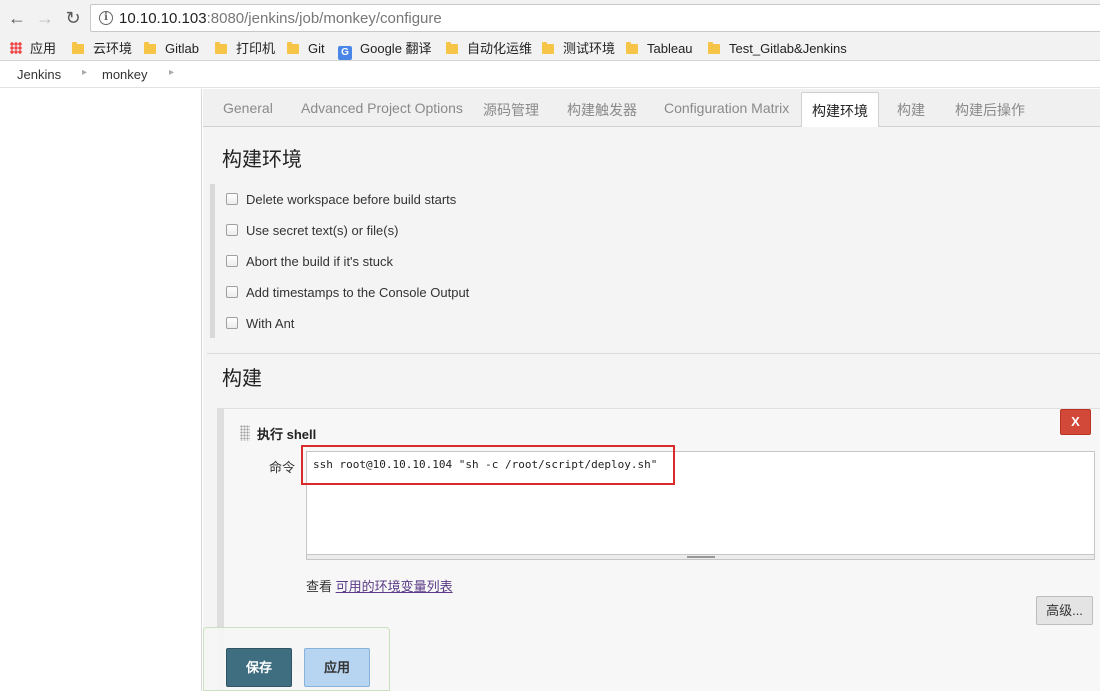 This screenshot has height=691, width=1100. Describe the element at coordinates (287, 434) in the screenshot. I see `build-step-title: 执行 shell` at that location.